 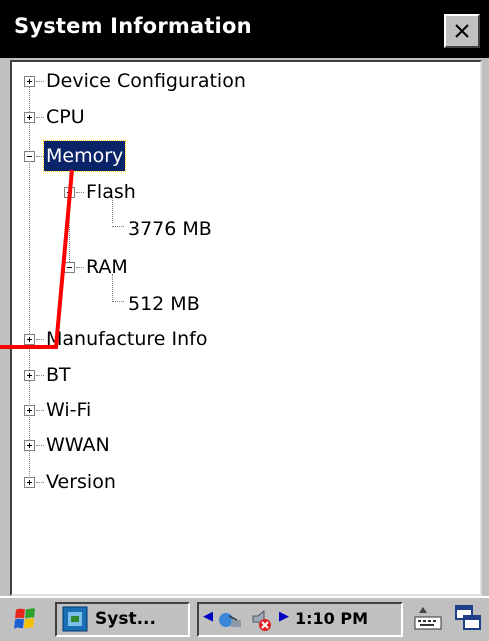 What do you see at coordinates (84, 156) in the screenshot?
I see `tree-item-label: Memory` at bounding box center [84, 156].